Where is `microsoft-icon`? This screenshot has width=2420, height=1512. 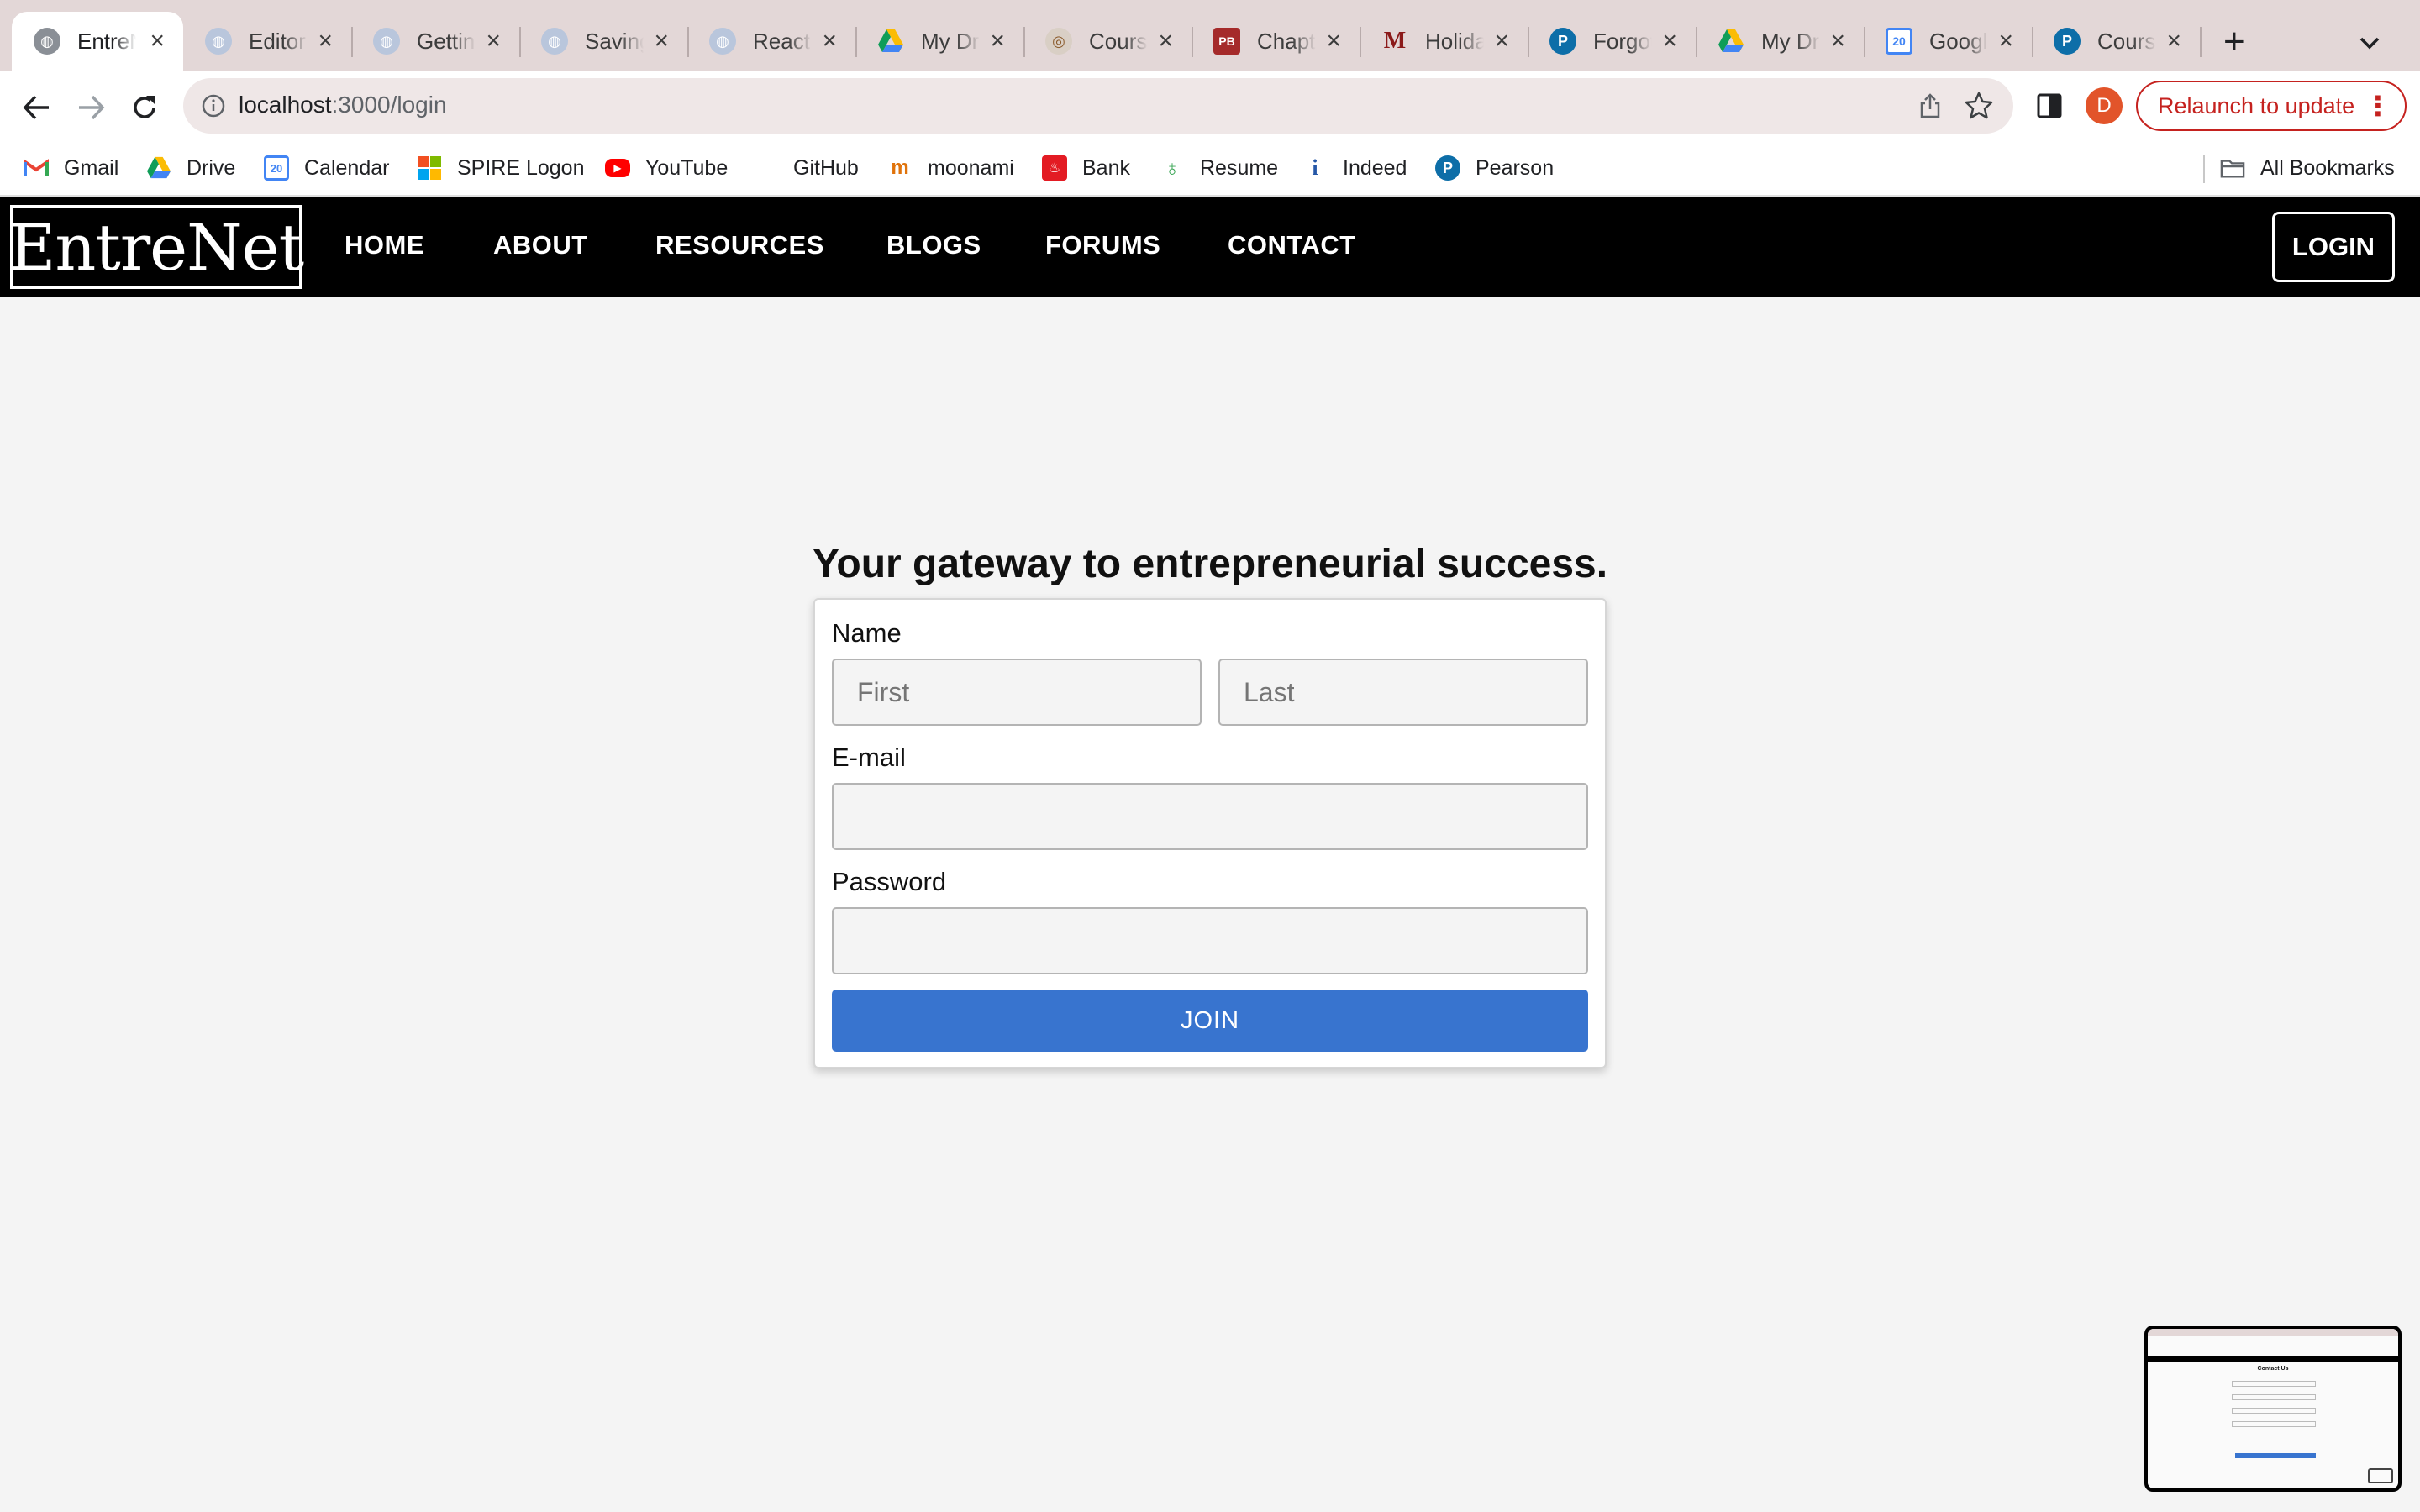 microsoft-icon is located at coordinates (429, 168).